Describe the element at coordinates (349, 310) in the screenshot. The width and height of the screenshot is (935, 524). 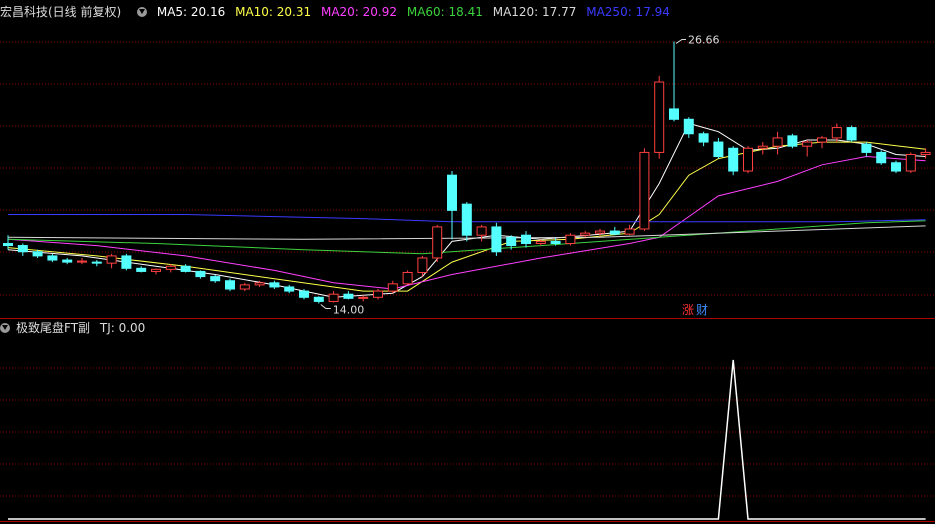
I see `low-price-label: 14.00` at that location.